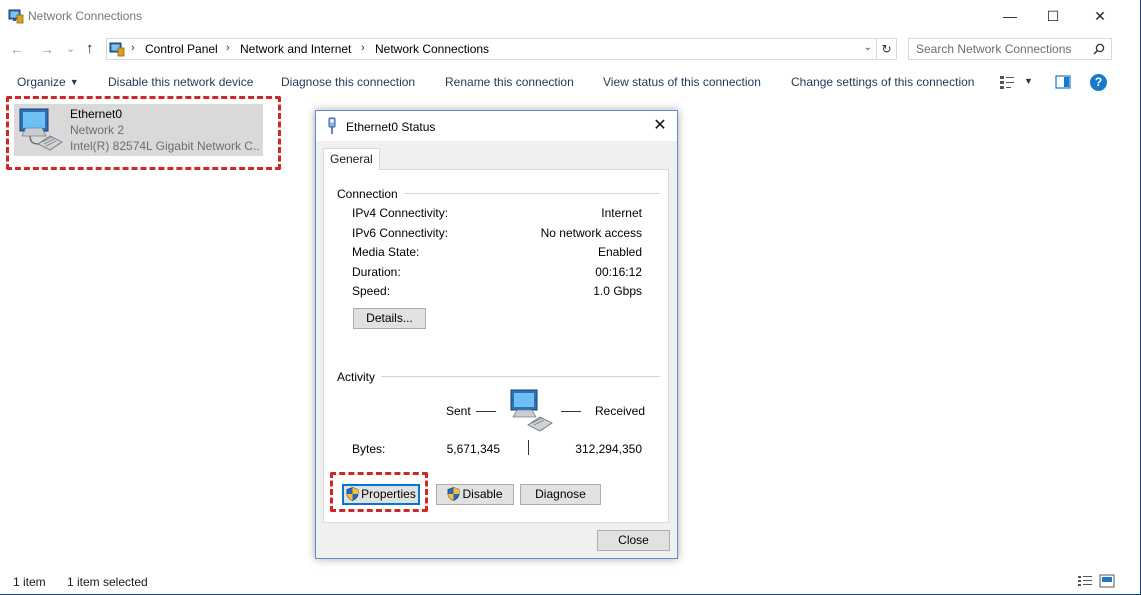  I want to click on bytes-label: Bytes:, so click(369, 449).